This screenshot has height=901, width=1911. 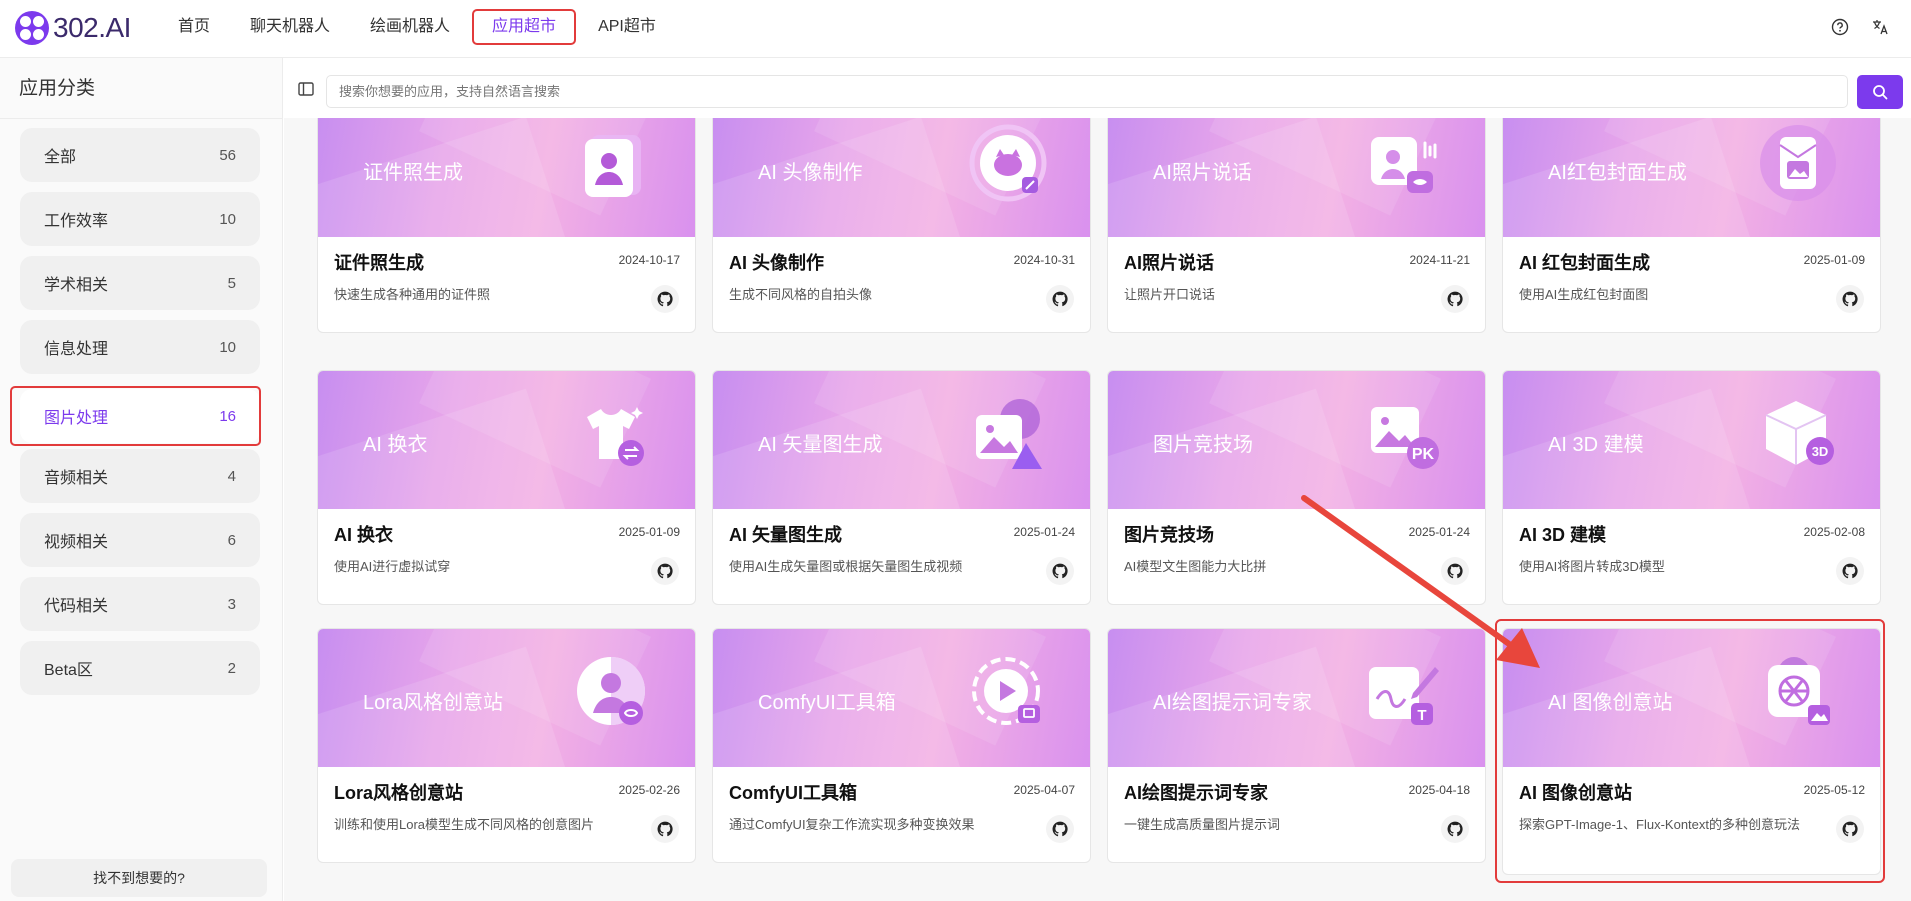 What do you see at coordinates (901, 698) in the screenshot?
I see `card-banner: ComfyUI工具箱` at bounding box center [901, 698].